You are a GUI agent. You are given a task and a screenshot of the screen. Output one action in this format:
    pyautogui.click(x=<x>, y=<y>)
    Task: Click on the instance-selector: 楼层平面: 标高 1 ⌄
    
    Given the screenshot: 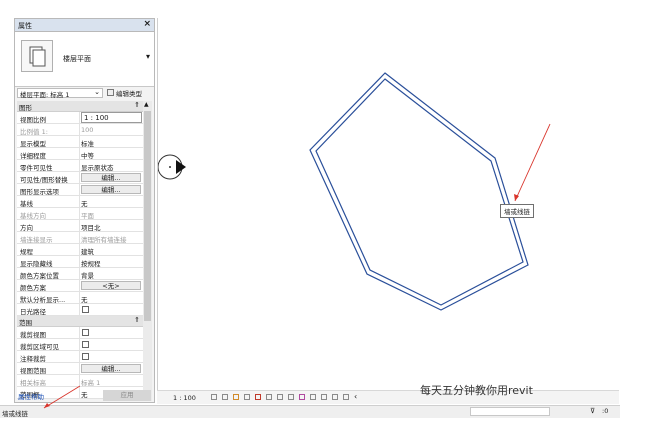 What is the action you would take?
    pyautogui.click(x=60, y=93)
    